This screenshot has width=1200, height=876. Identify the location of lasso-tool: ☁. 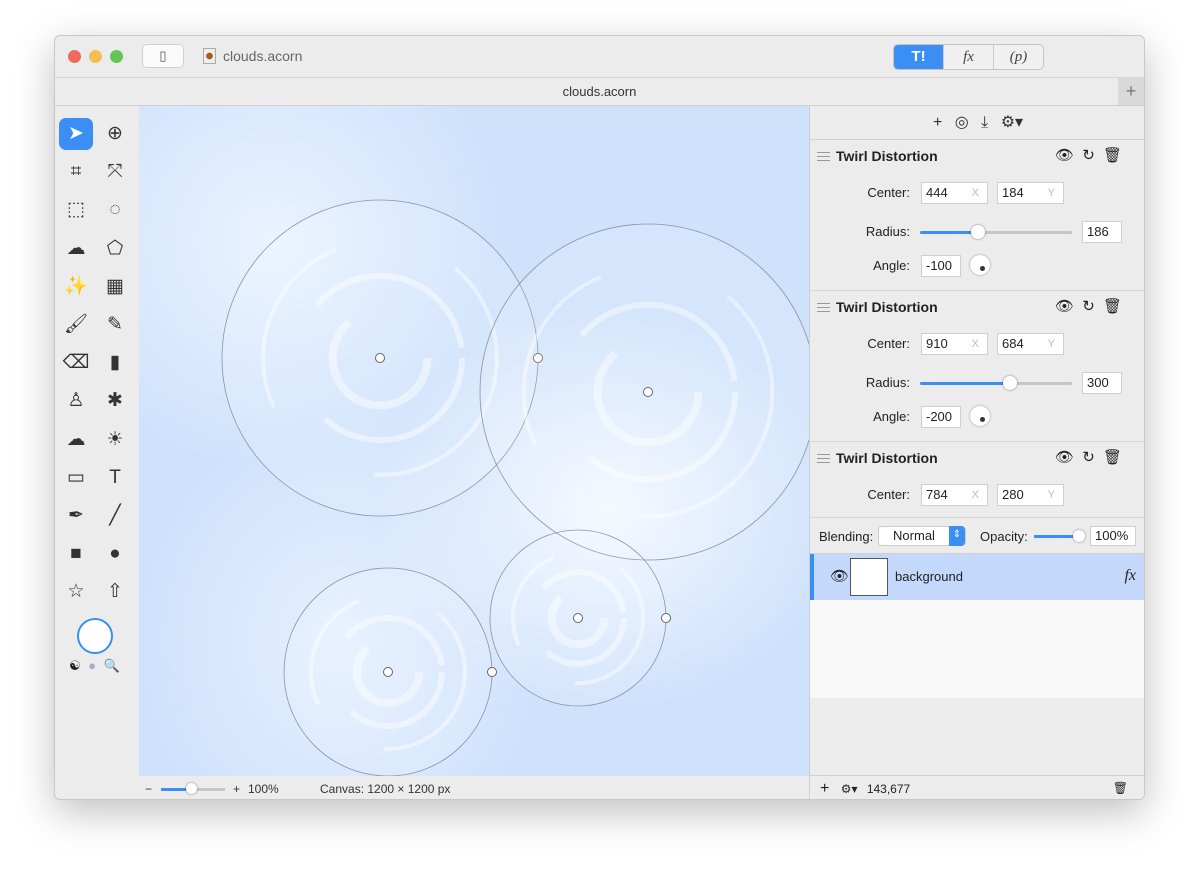
(76, 249).